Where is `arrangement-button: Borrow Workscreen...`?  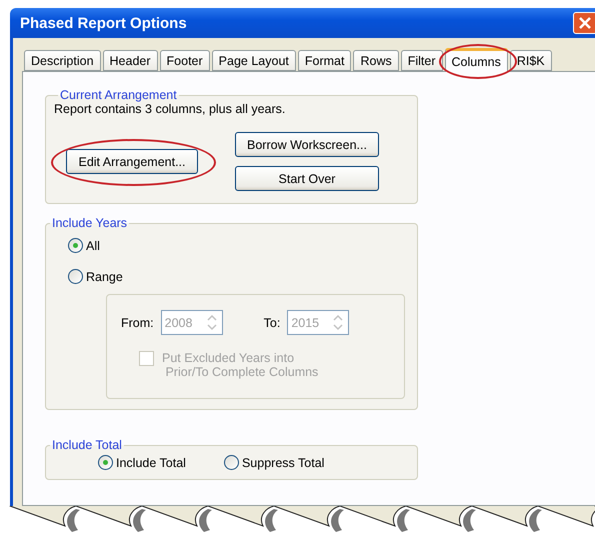 arrangement-button: Borrow Workscreen... is located at coordinates (307, 144).